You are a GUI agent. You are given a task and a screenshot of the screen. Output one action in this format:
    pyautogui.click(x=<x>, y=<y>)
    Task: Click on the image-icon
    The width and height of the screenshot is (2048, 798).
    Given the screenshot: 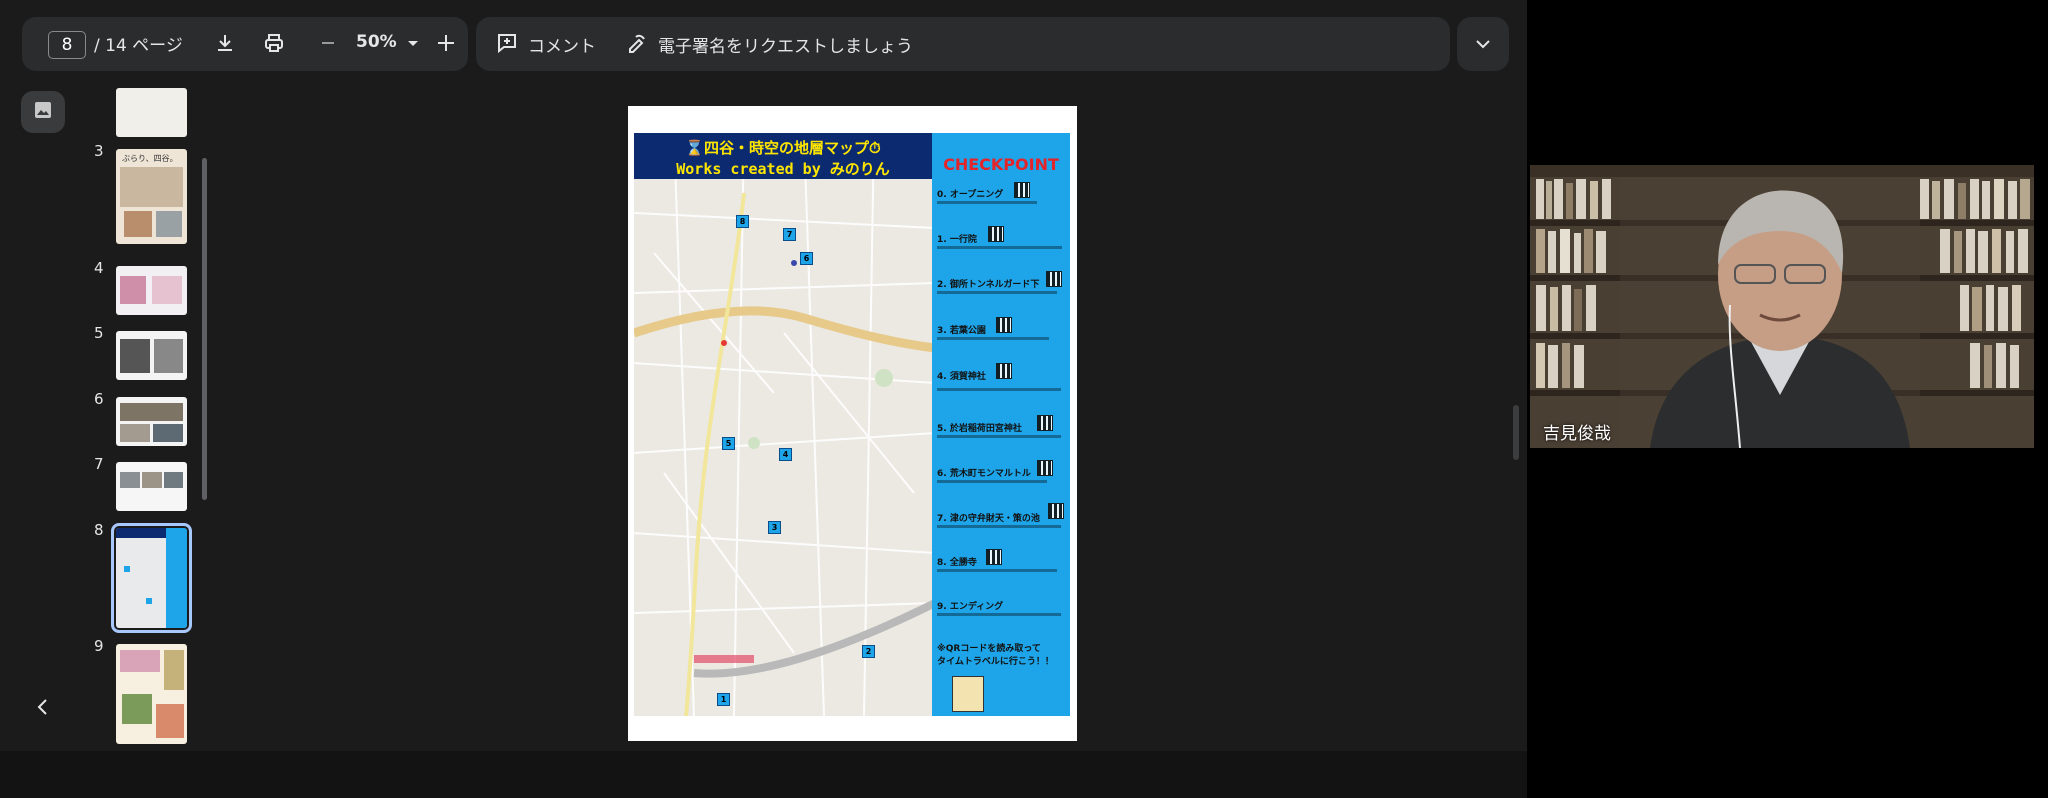 What is the action you would take?
    pyautogui.click(x=43, y=112)
    